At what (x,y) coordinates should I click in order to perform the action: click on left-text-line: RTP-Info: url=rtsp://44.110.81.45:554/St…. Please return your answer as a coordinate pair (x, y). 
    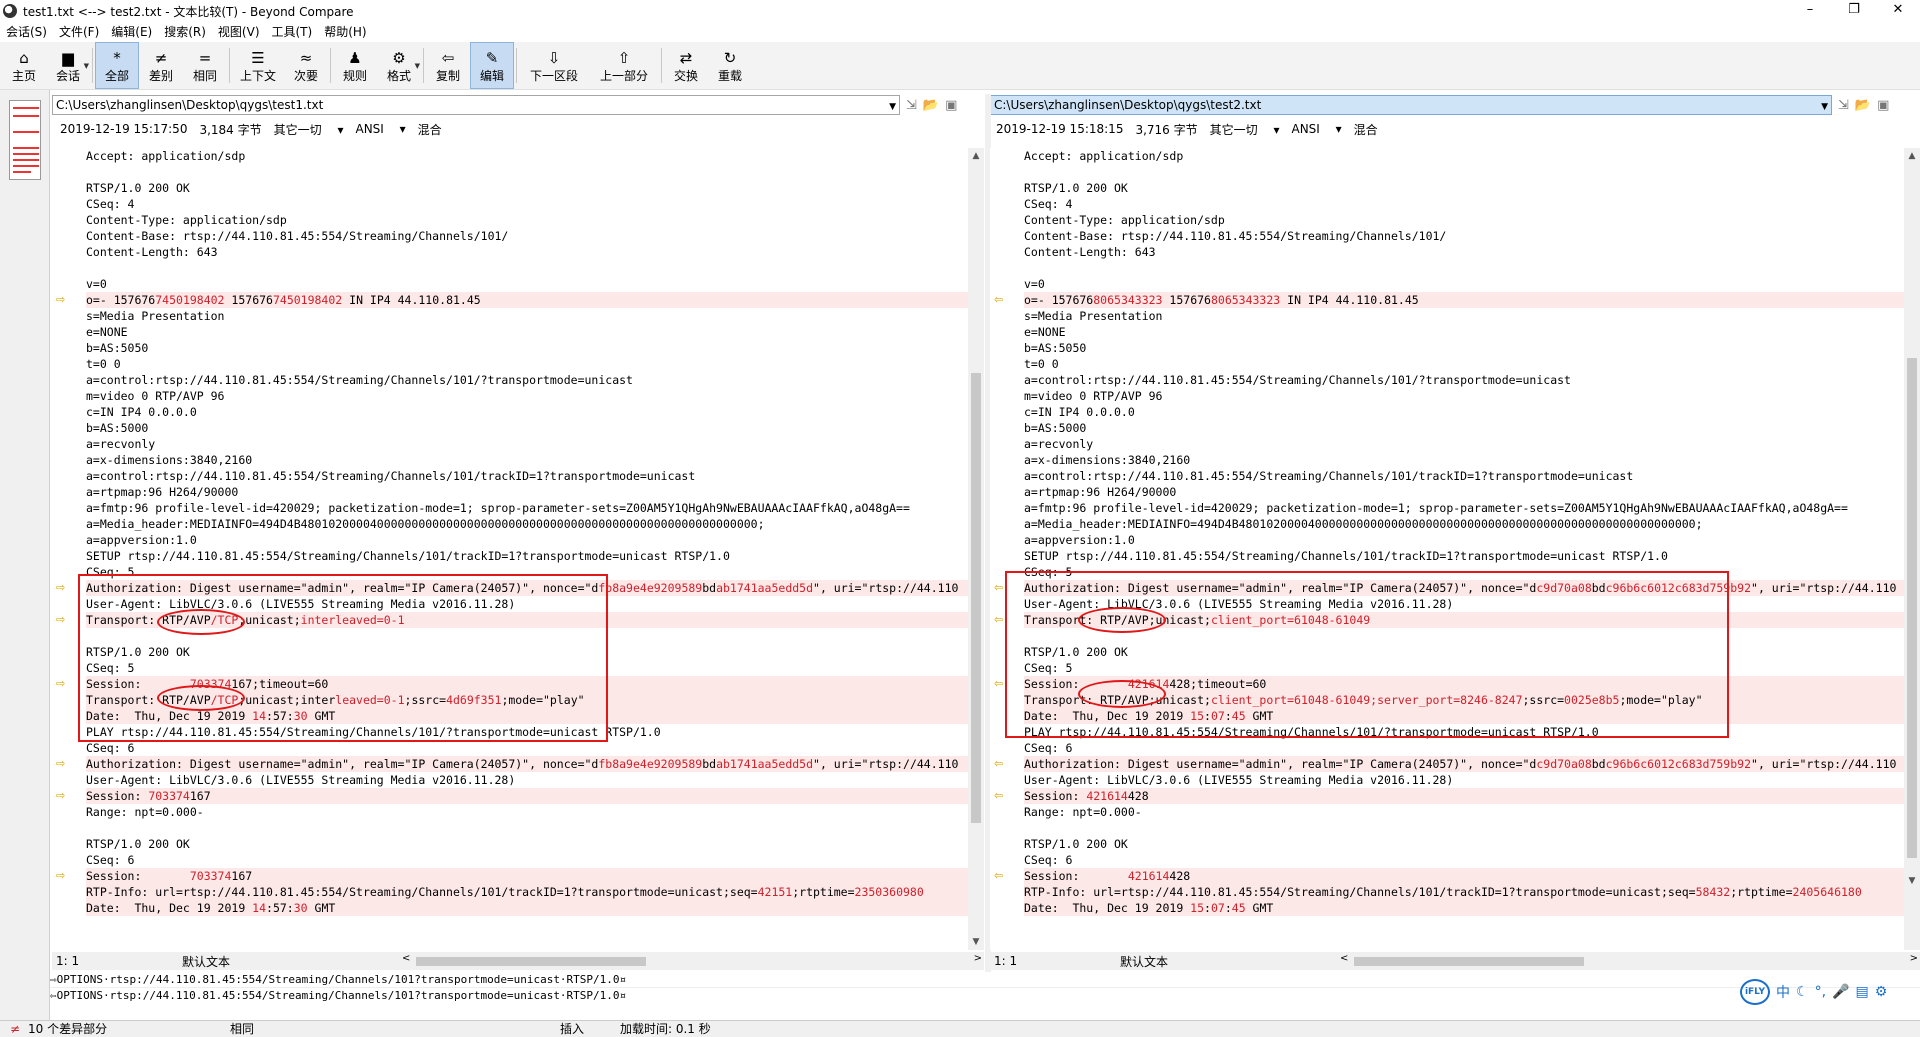
    Looking at the image, I should click on (527, 892).